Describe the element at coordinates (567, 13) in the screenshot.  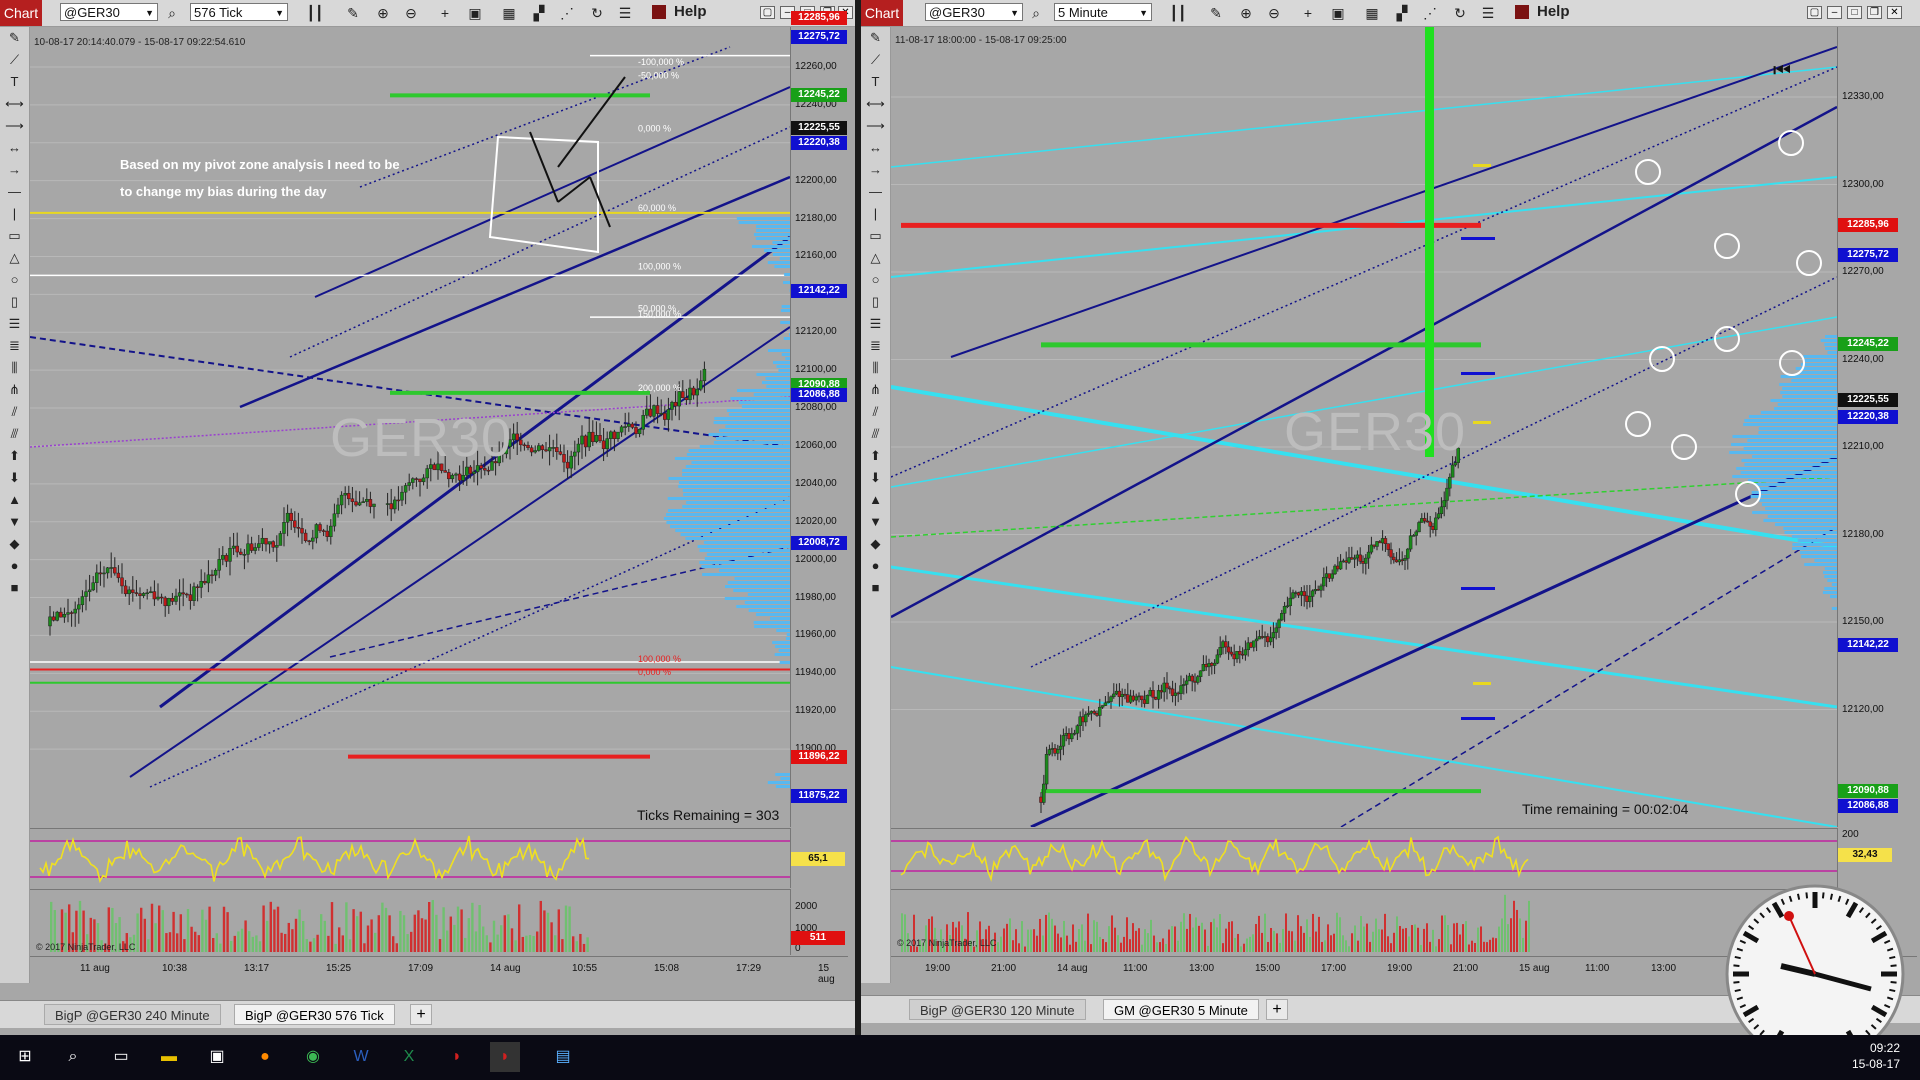
I see `drawing-tools-icon: ⋰` at that location.